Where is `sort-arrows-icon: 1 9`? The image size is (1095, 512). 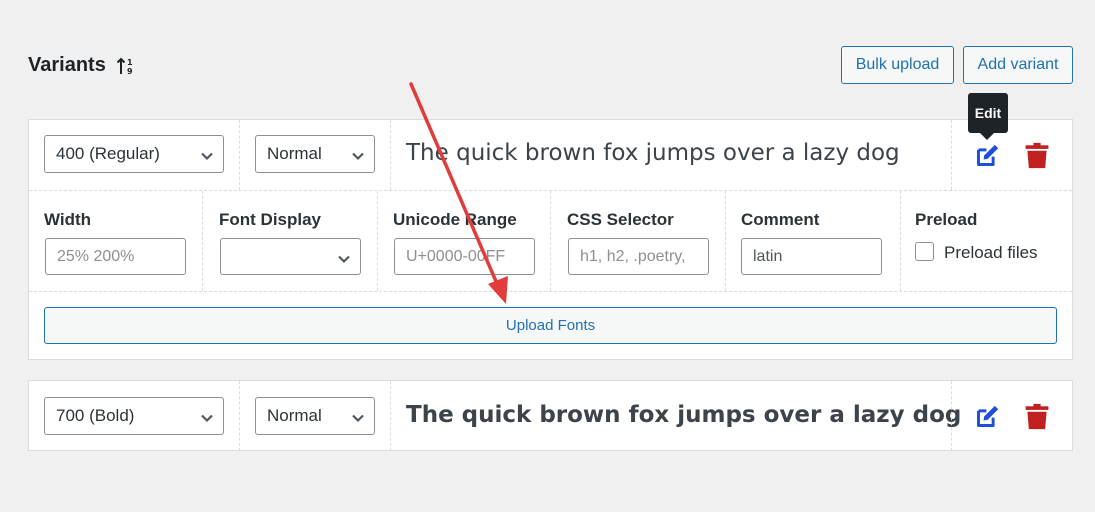
sort-arrows-icon: 1 9 is located at coordinates (126, 66).